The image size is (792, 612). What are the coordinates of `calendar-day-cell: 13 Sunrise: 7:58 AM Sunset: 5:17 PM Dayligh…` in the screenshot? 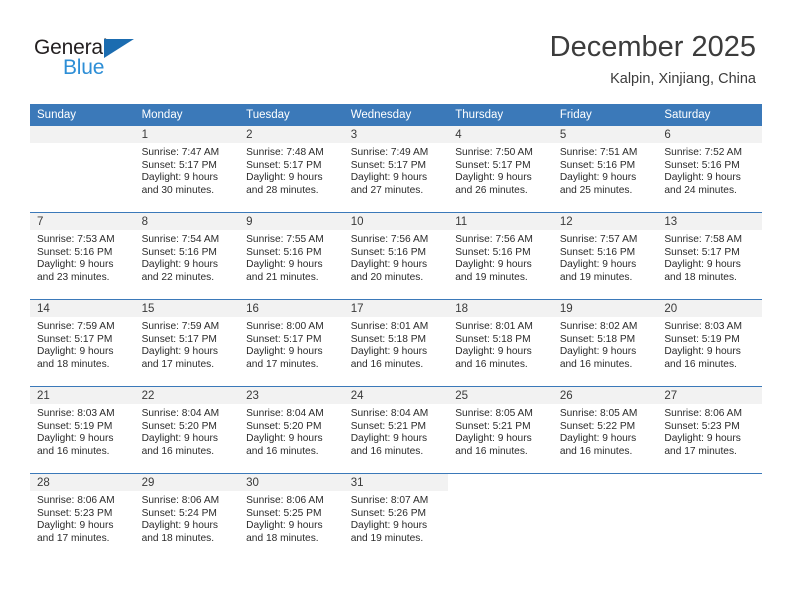 It's located at (709, 256).